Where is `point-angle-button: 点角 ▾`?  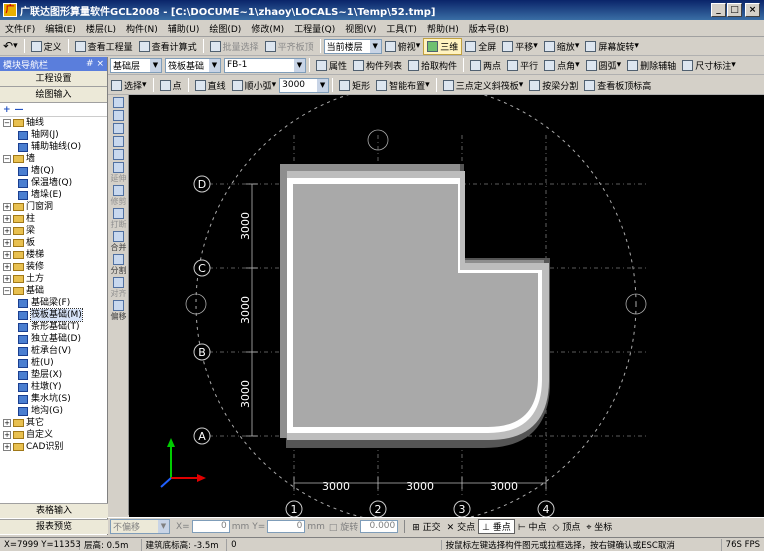
point-angle-button: 点角 ▾ is located at coordinates (562, 65).